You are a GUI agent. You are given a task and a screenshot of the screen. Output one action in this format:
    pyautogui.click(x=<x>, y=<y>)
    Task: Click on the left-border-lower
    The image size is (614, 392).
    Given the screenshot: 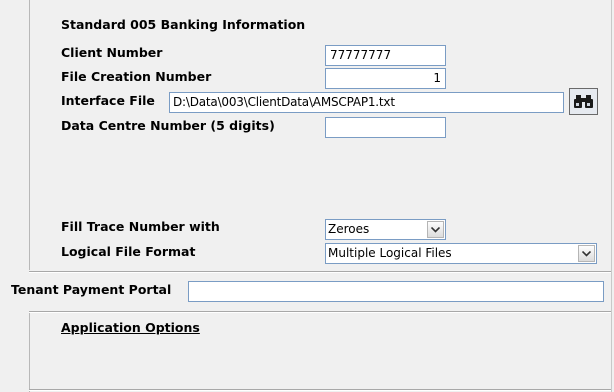 What is the action you would take?
    pyautogui.click(x=29, y=352)
    